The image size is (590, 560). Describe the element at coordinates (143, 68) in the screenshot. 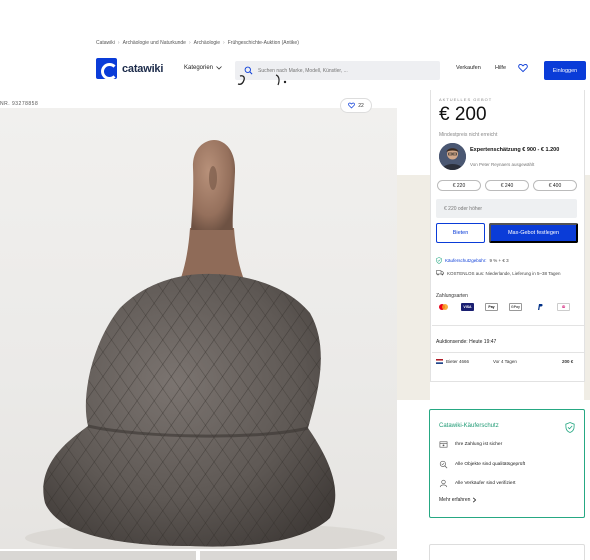

I see `logo-text: catawiki` at that location.